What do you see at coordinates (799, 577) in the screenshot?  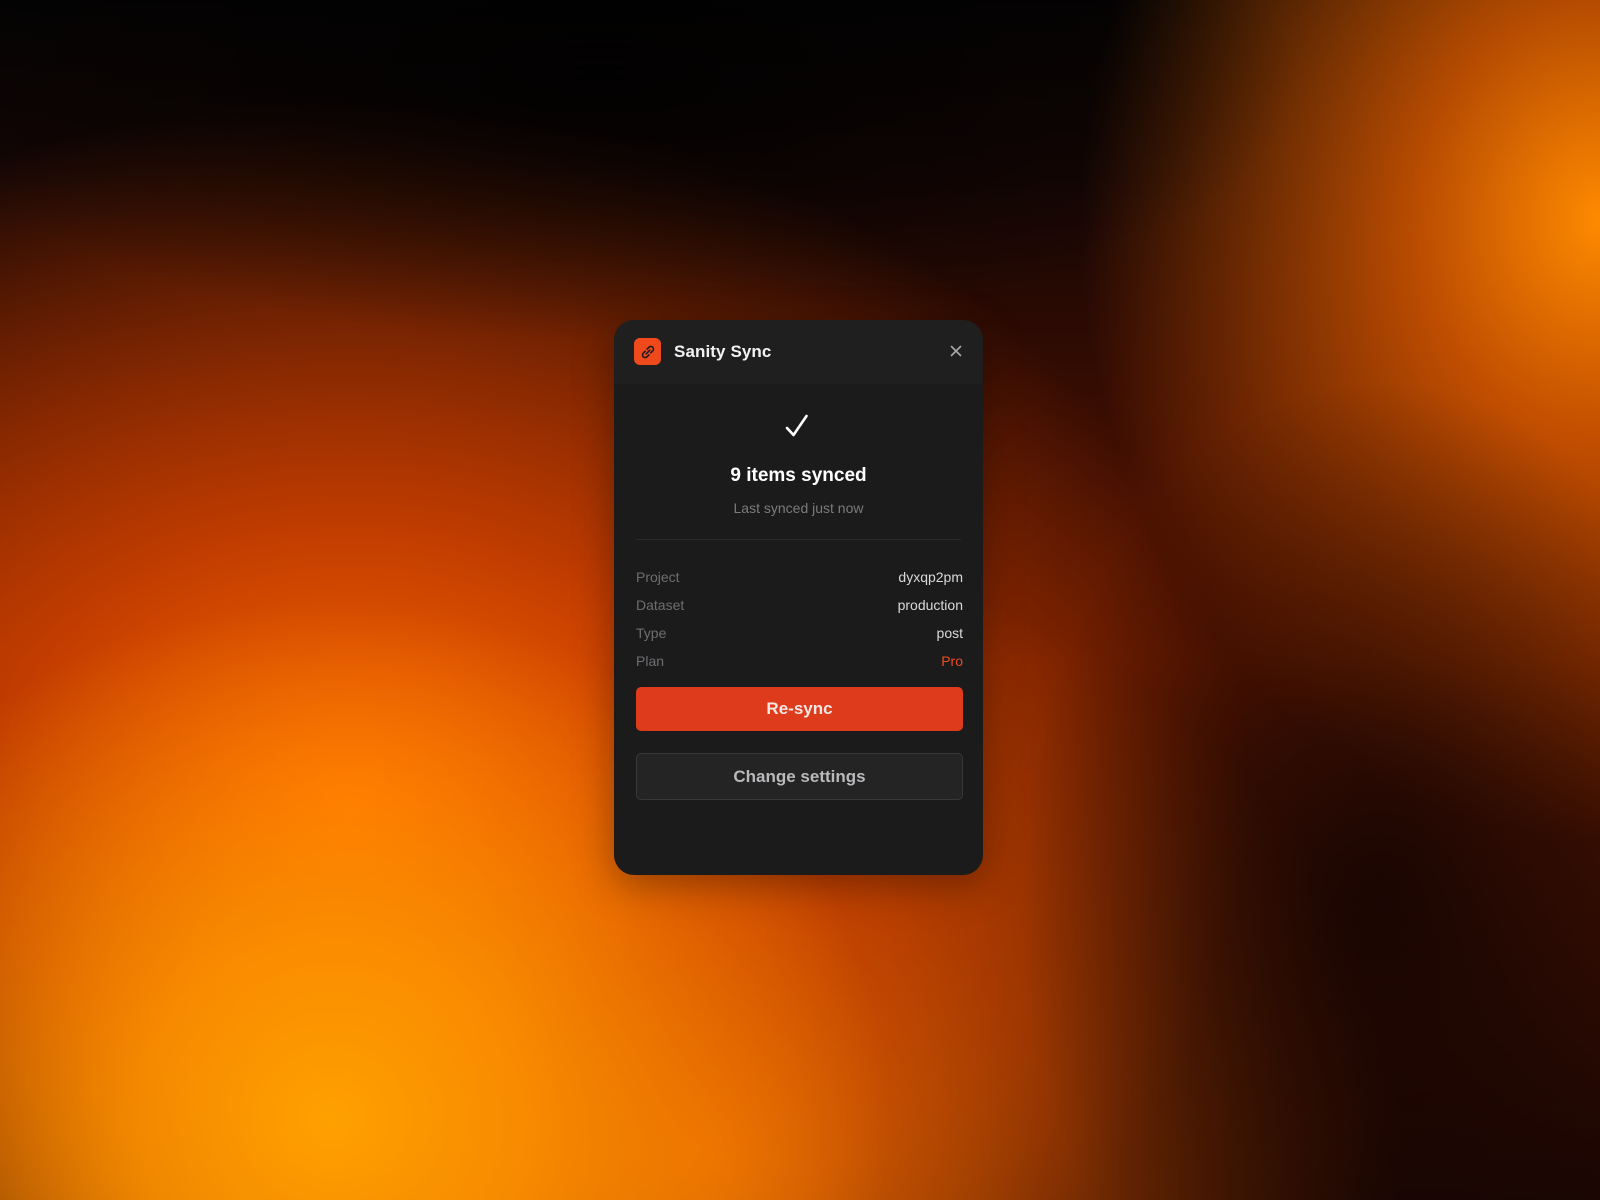 I see `detail-row-project: Project dyxqp2pm` at bounding box center [799, 577].